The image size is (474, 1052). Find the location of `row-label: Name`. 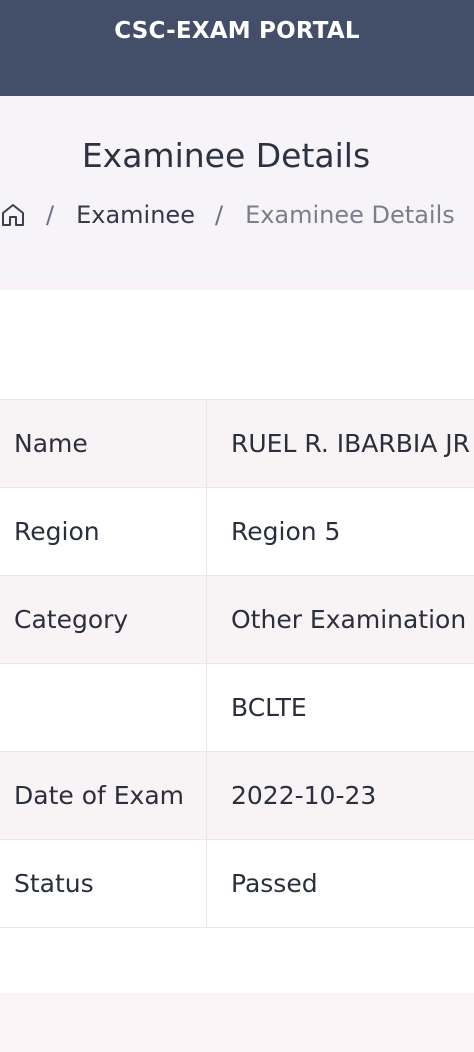

row-label: Name is located at coordinates (103, 443).